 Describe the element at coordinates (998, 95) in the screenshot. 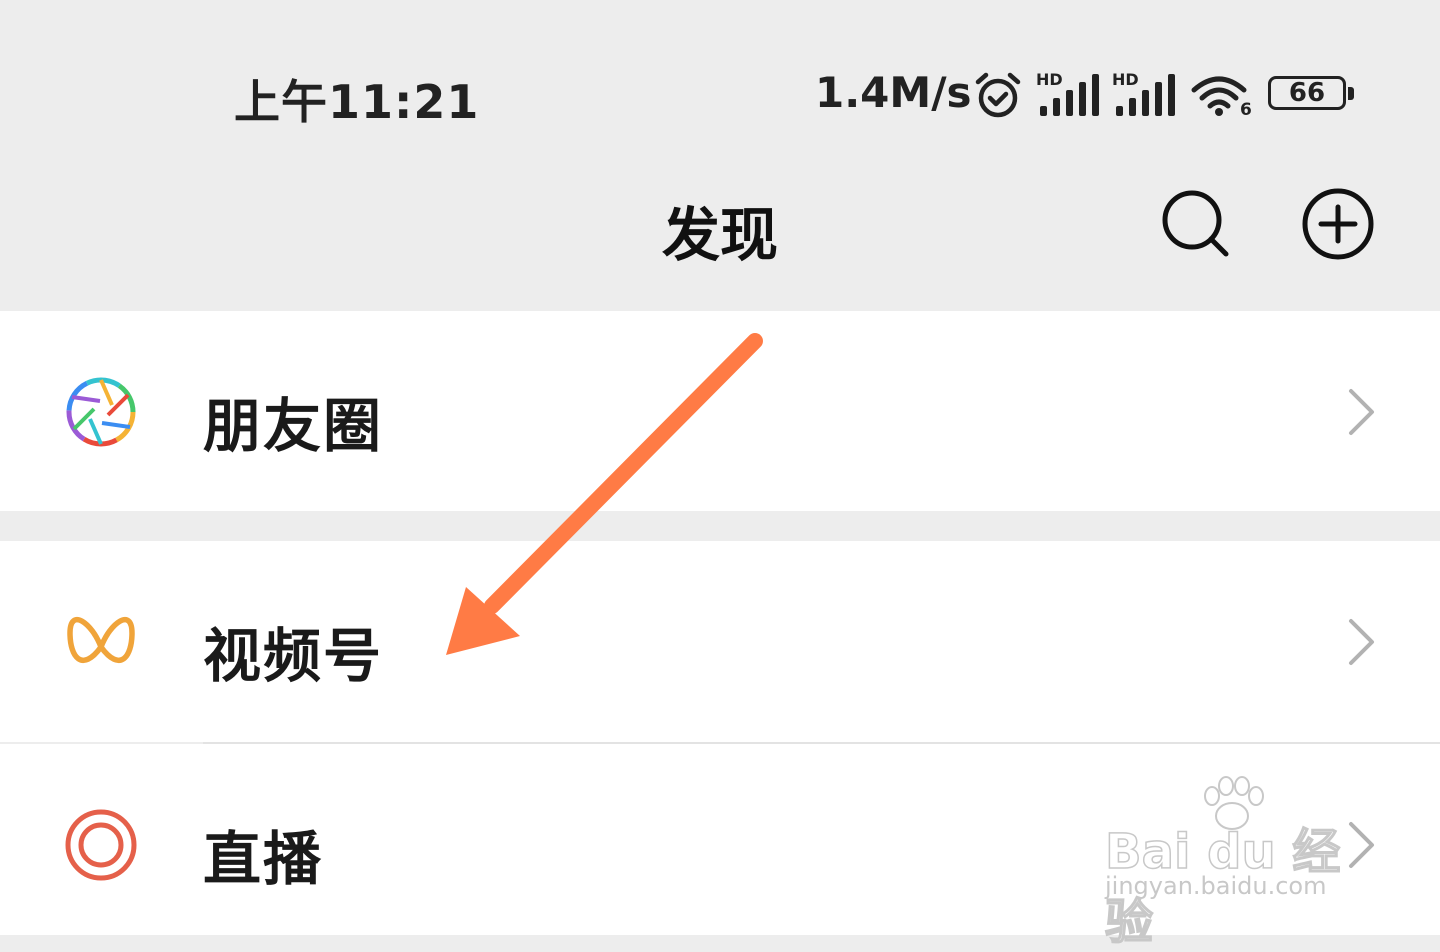

I see `alarm-icon` at that location.